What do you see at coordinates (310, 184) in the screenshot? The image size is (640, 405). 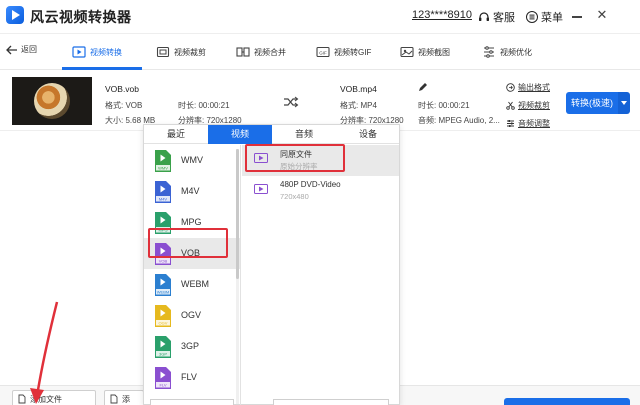 I see `preset-title: 480P DVD-Video` at bounding box center [310, 184].